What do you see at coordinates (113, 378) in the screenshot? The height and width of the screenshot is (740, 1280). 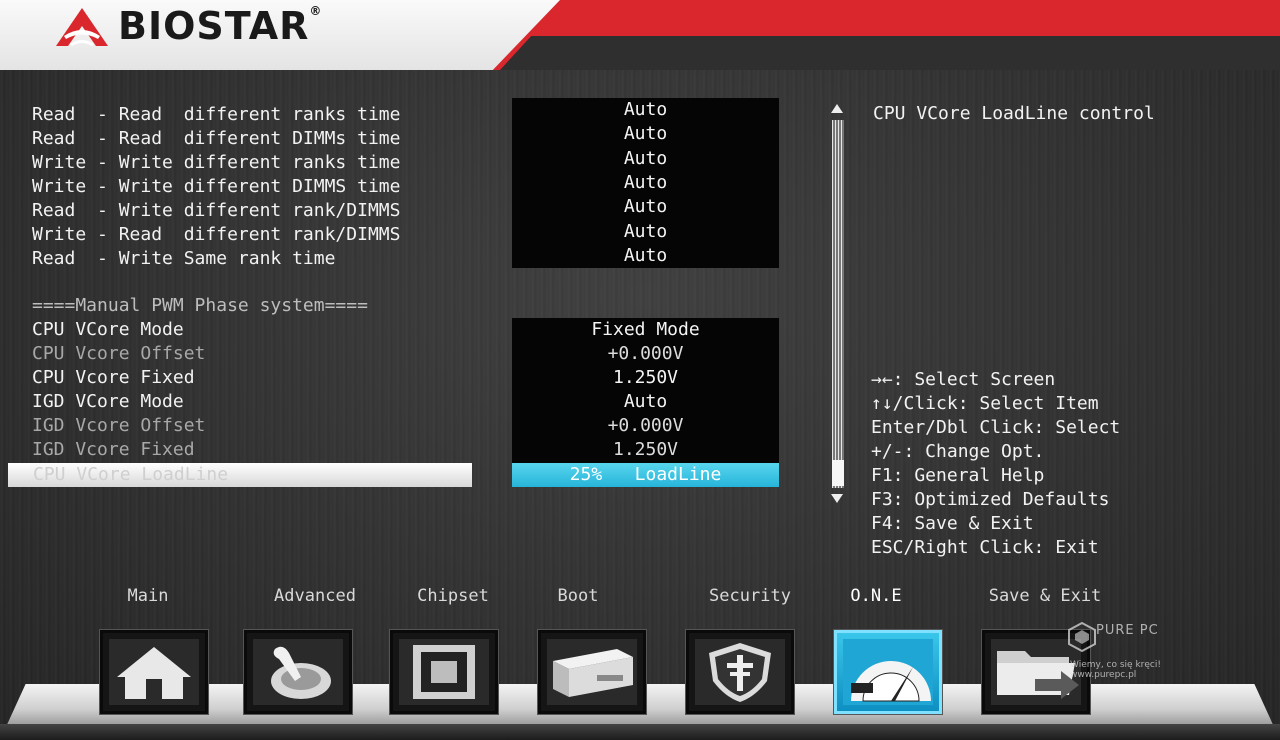 I see `setting-label-cpu-vcore-fixed: CPU Vcore Fixed` at bounding box center [113, 378].